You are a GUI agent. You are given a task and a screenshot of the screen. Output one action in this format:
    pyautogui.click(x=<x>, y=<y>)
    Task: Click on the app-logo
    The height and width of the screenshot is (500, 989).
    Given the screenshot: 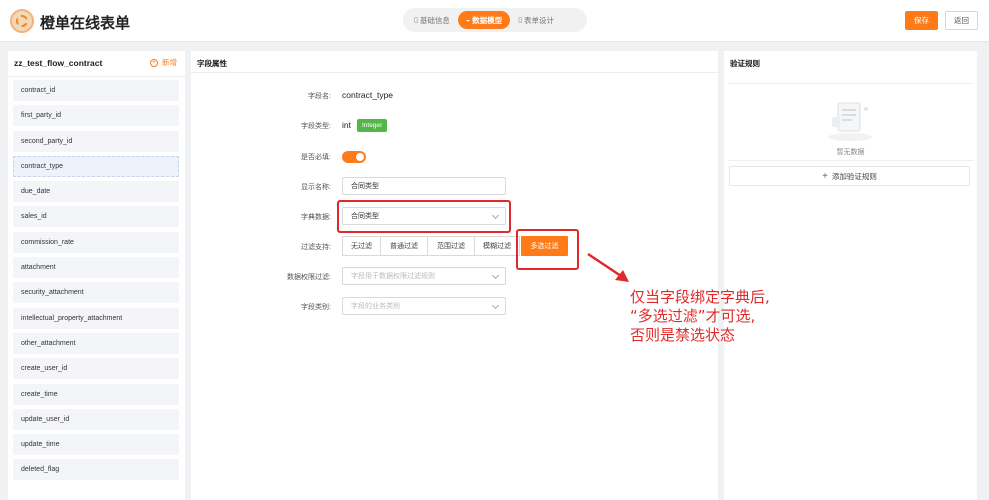 What is the action you would take?
    pyautogui.click(x=22, y=21)
    